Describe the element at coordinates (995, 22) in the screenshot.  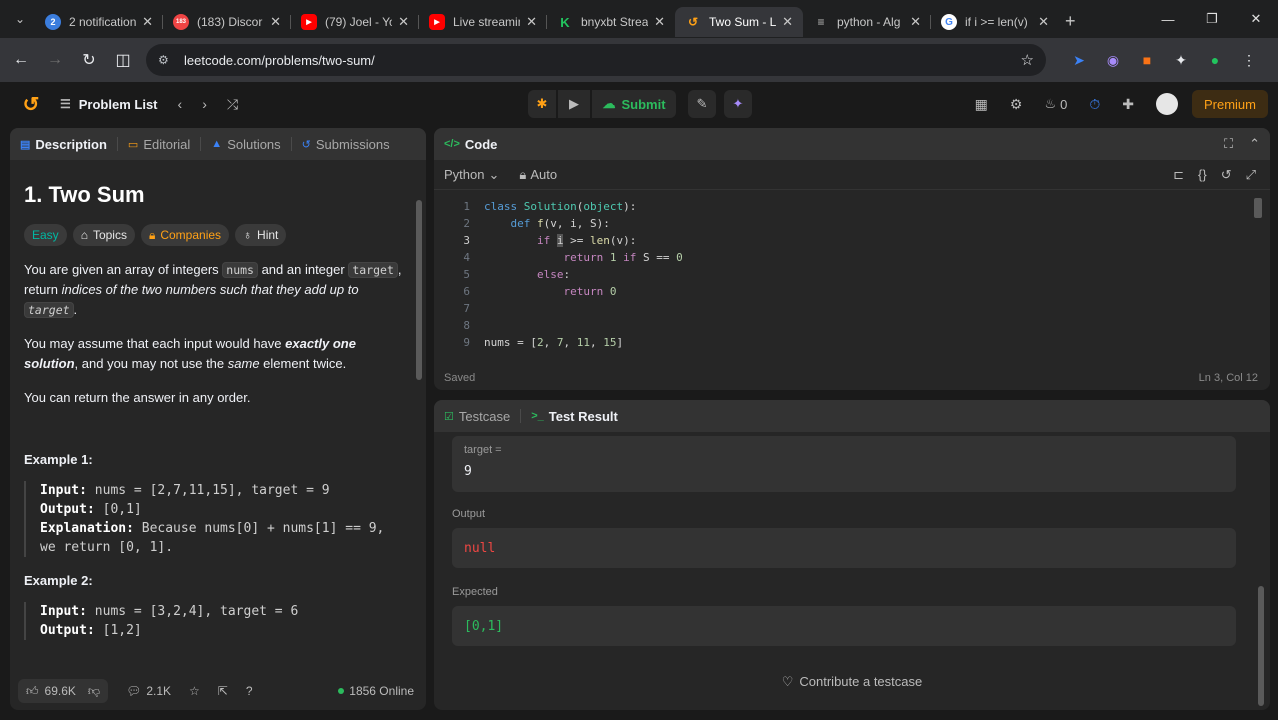
I see `browser-tab: G if i >= len(v) ✕` at that location.